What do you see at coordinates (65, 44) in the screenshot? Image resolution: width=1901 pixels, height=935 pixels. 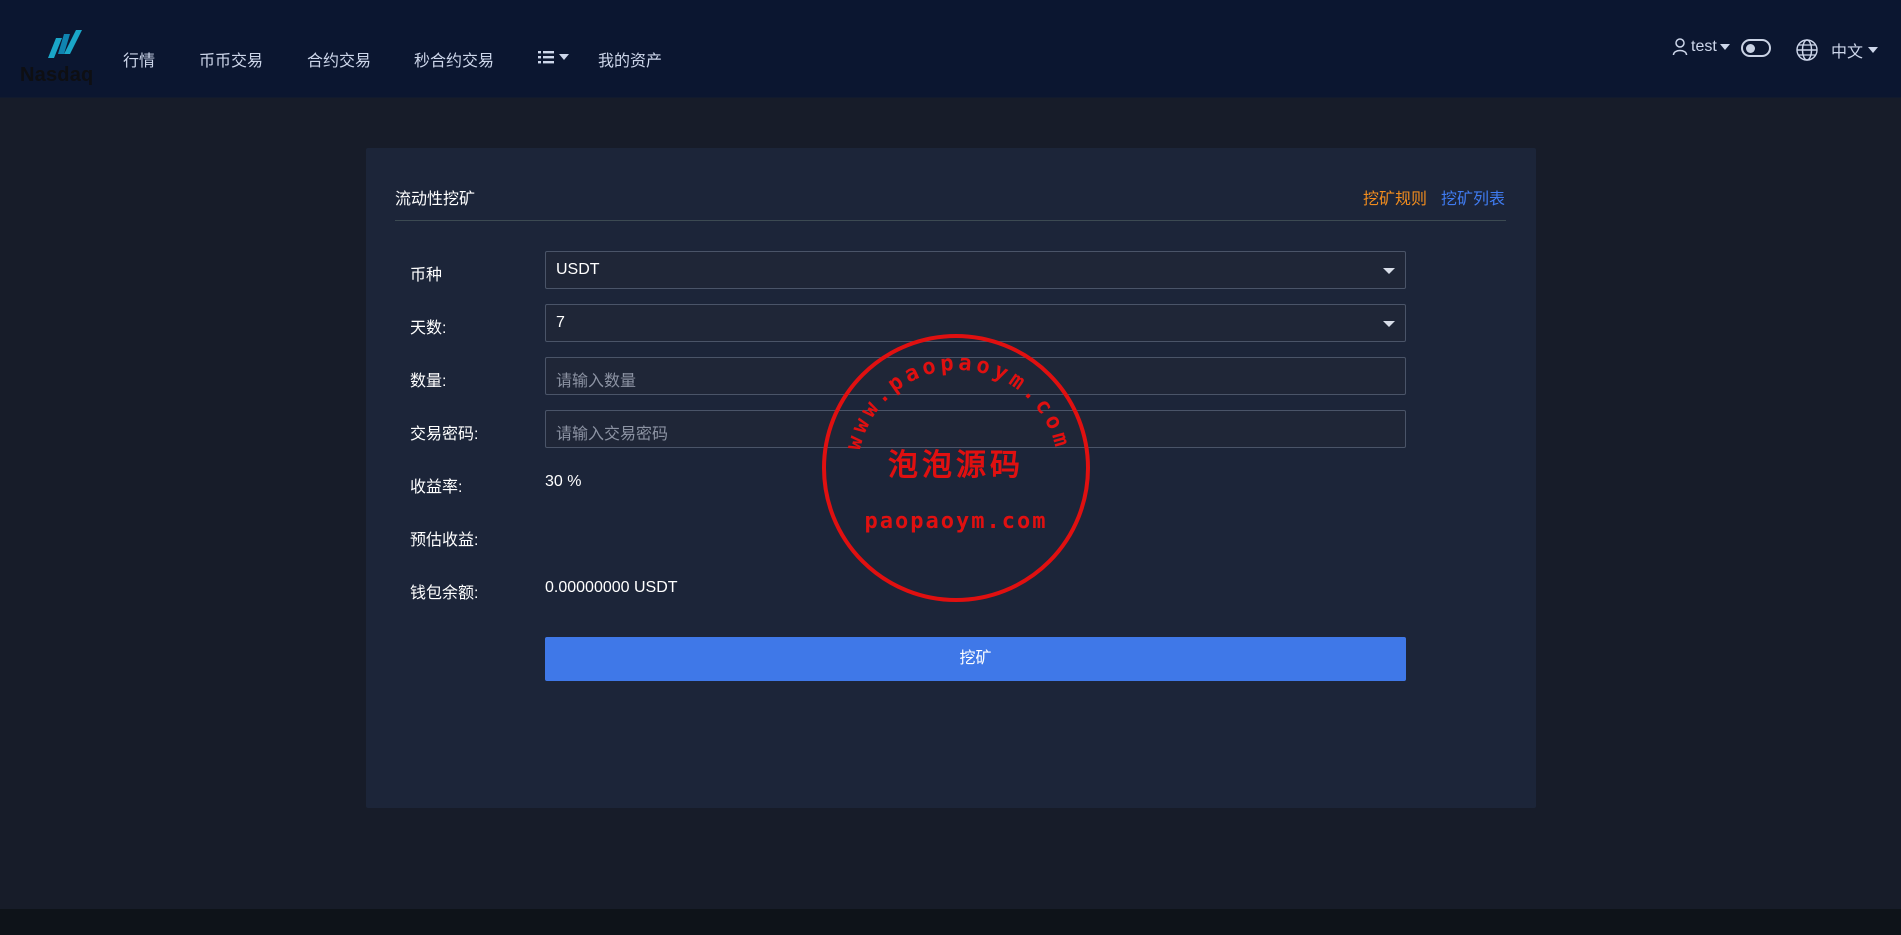 I see `nasdaq-logo-icon` at bounding box center [65, 44].